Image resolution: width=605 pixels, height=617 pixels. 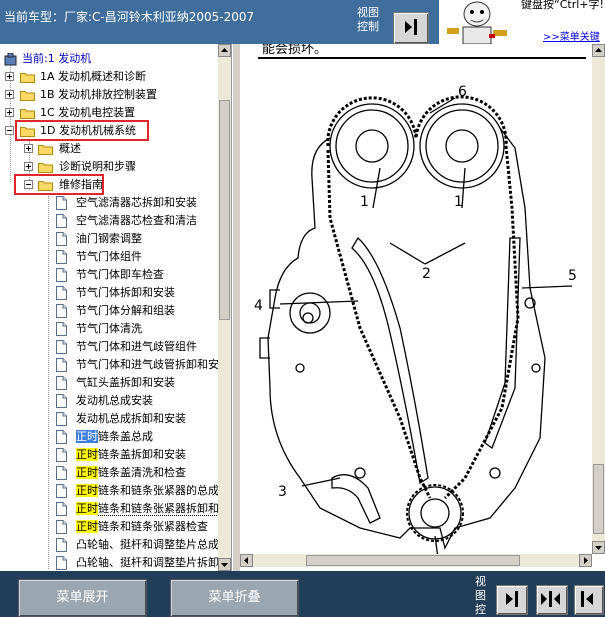 I want to click on view-show-tree-button, so click(x=589, y=600).